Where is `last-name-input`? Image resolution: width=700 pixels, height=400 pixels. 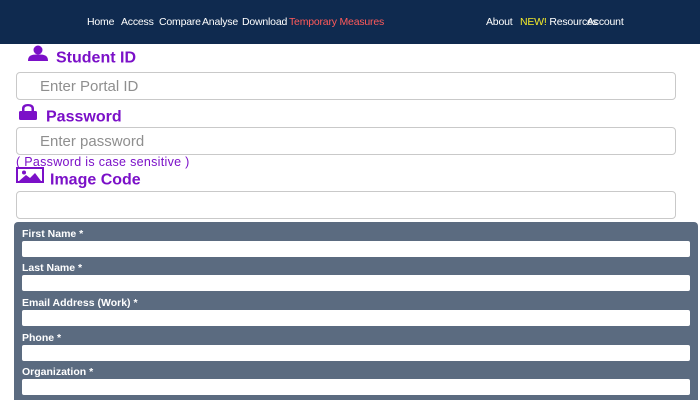 last-name-input is located at coordinates (356, 283).